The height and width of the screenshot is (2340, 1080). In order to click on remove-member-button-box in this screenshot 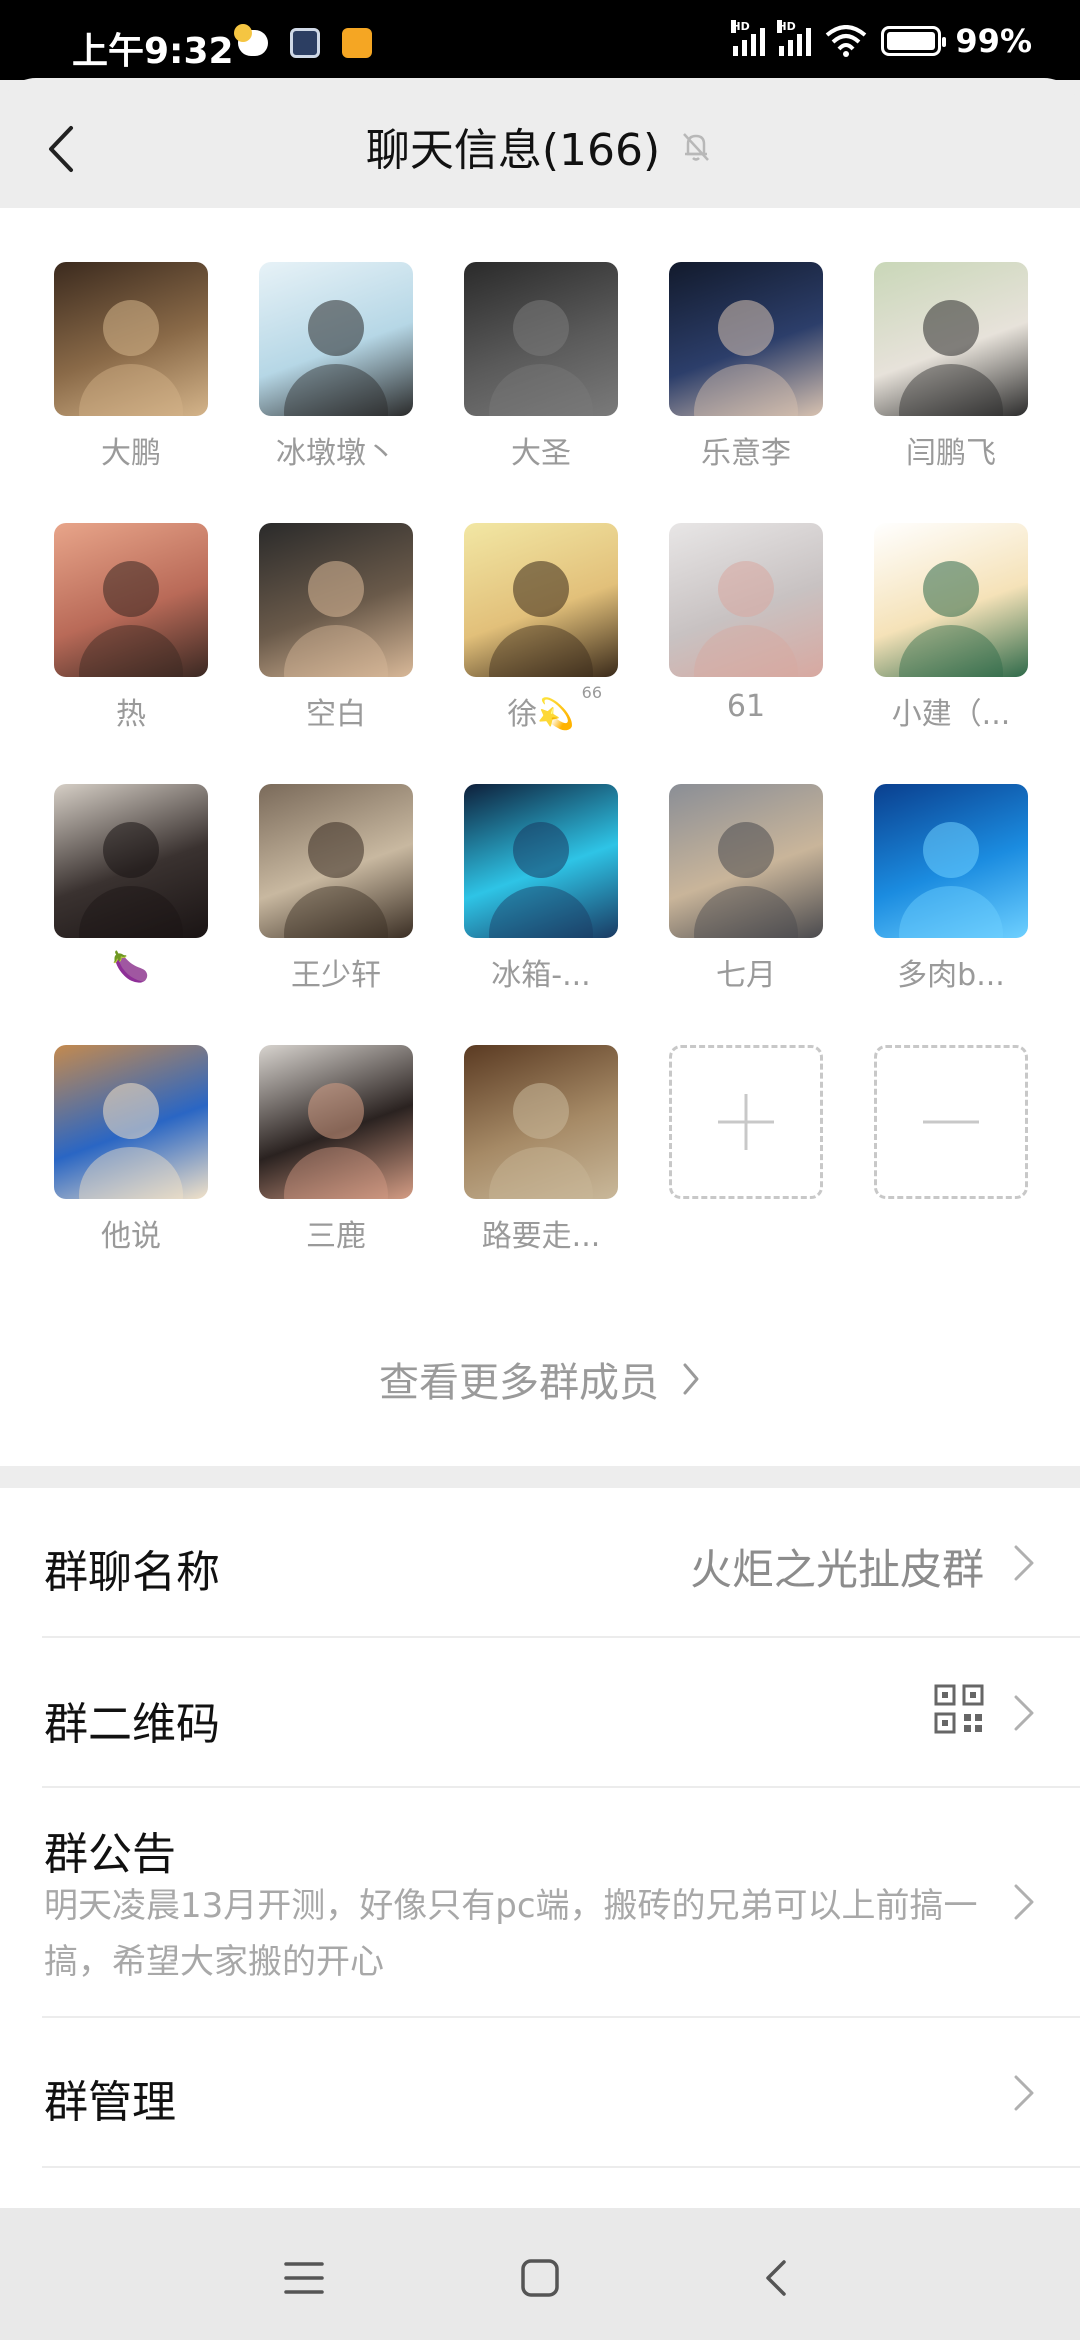, I will do `click(951, 1122)`.